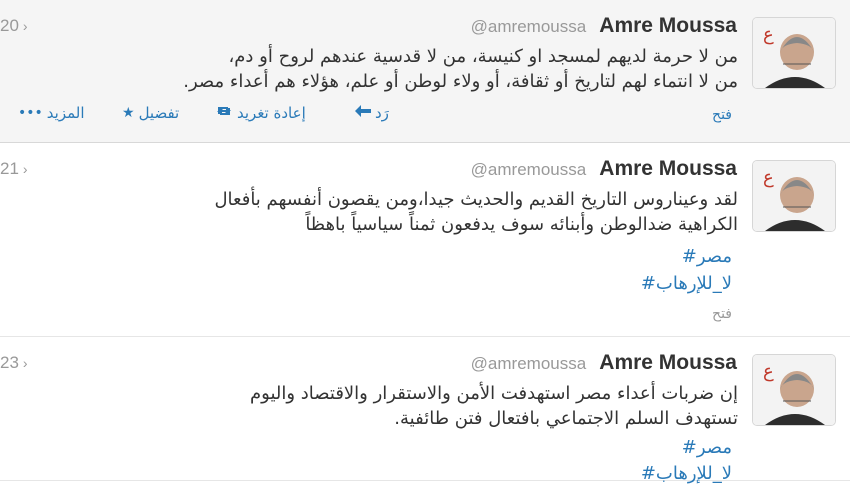  I want to click on tweet-time: 23 ›, so click(14, 363).